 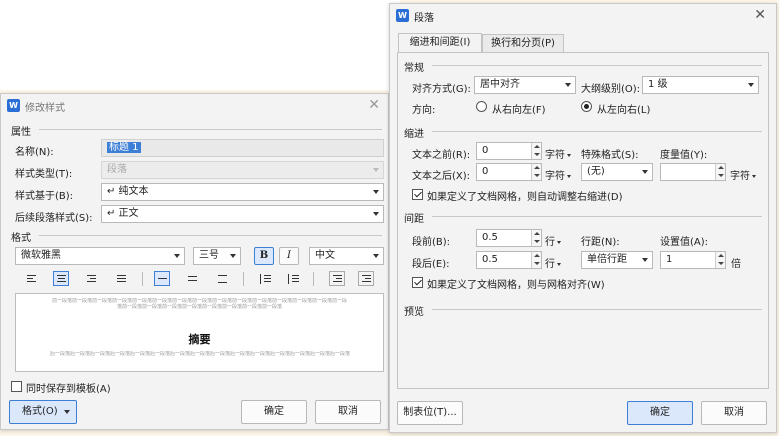 What do you see at coordinates (624, 110) in the screenshot?
I see `ltr-label: 从左向右(L)` at bounding box center [624, 110].